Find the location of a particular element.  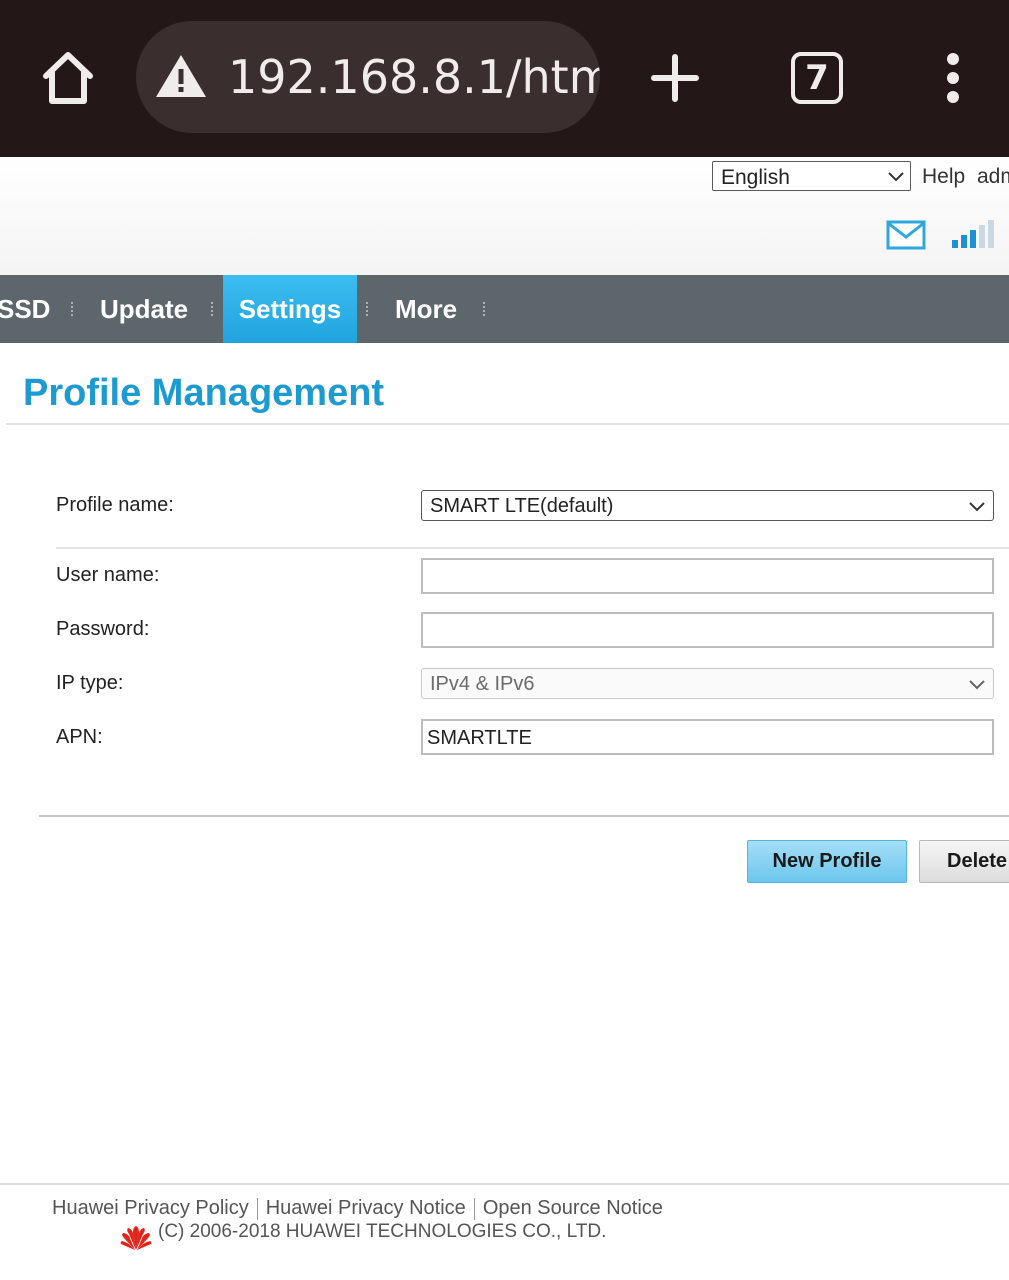

language-value: English is located at coordinates (755, 177).